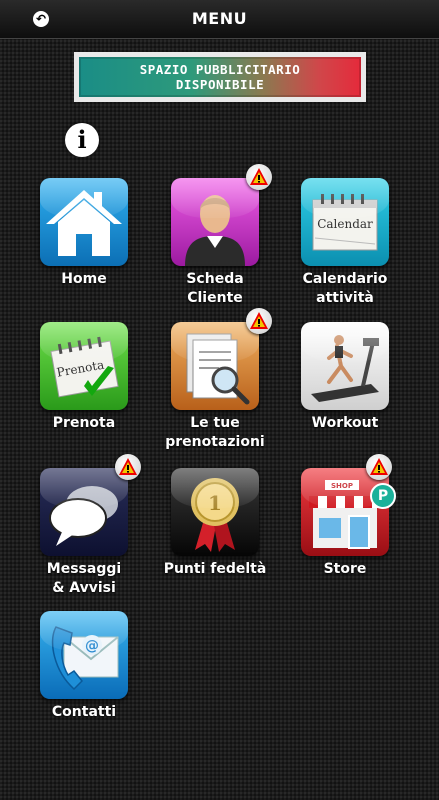 The height and width of the screenshot is (800, 439). What do you see at coordinates (215, 298) in the screenshot?
I see `label-line2: Cliente` at bounding box center [215, 298].